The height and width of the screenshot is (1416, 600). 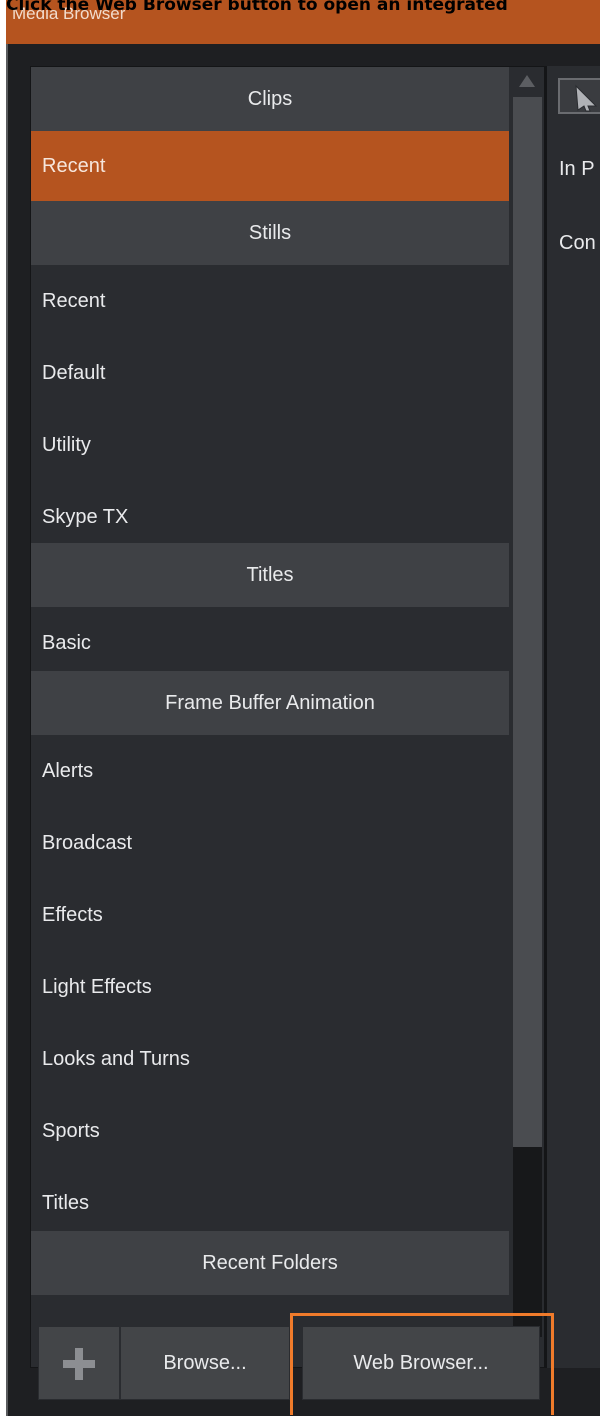 What do you see at coordinates (579, 96) in the screenshot?
I see `cursor-select-icon` at bounding box center [579, 96].